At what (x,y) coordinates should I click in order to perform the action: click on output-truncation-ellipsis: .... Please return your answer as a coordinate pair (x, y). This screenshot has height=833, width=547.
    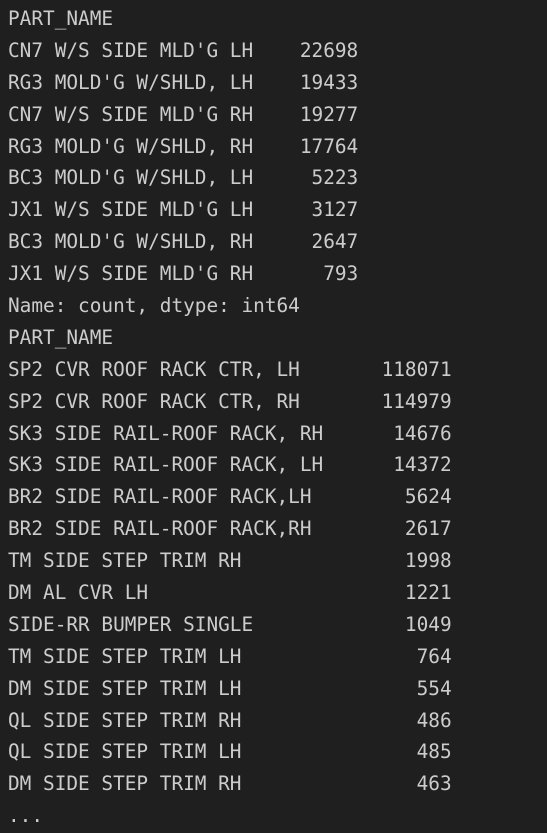
    Looking at the image, I should click on (26, 816).